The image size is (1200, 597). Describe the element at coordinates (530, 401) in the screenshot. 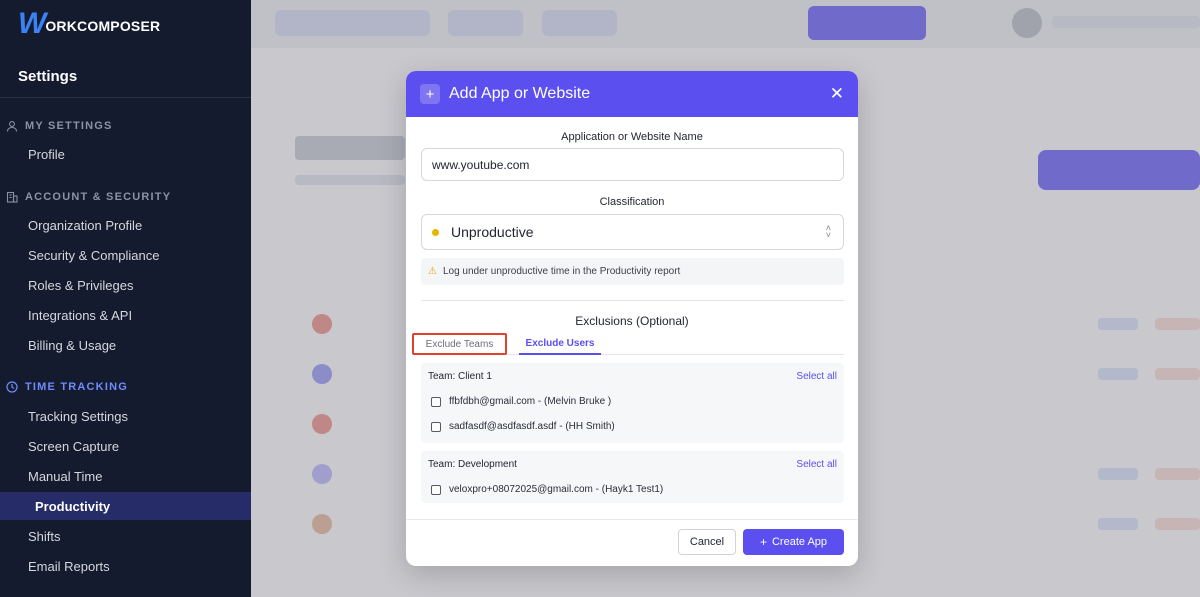

I see `member-label: ffbfdbh@gmail.com - (Melvin Bruke )` at that location.